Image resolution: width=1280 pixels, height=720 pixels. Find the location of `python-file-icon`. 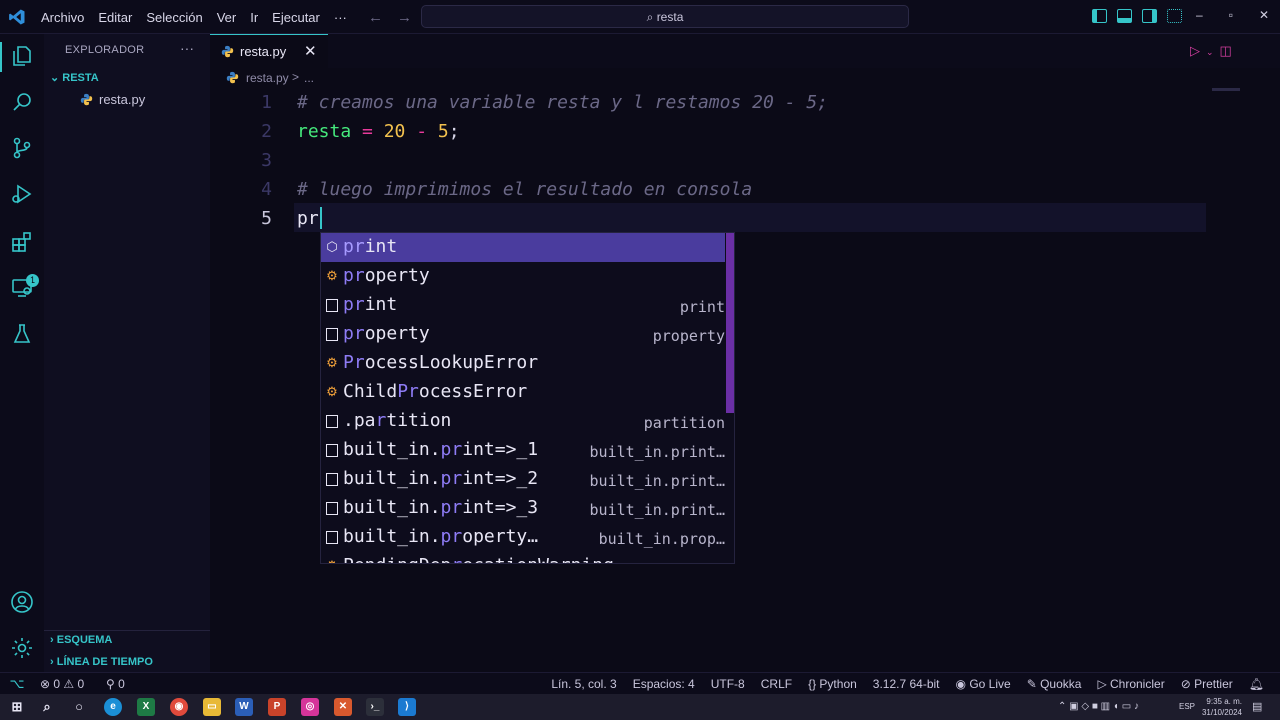

python-file-icon is located at coordinates (227, 51).